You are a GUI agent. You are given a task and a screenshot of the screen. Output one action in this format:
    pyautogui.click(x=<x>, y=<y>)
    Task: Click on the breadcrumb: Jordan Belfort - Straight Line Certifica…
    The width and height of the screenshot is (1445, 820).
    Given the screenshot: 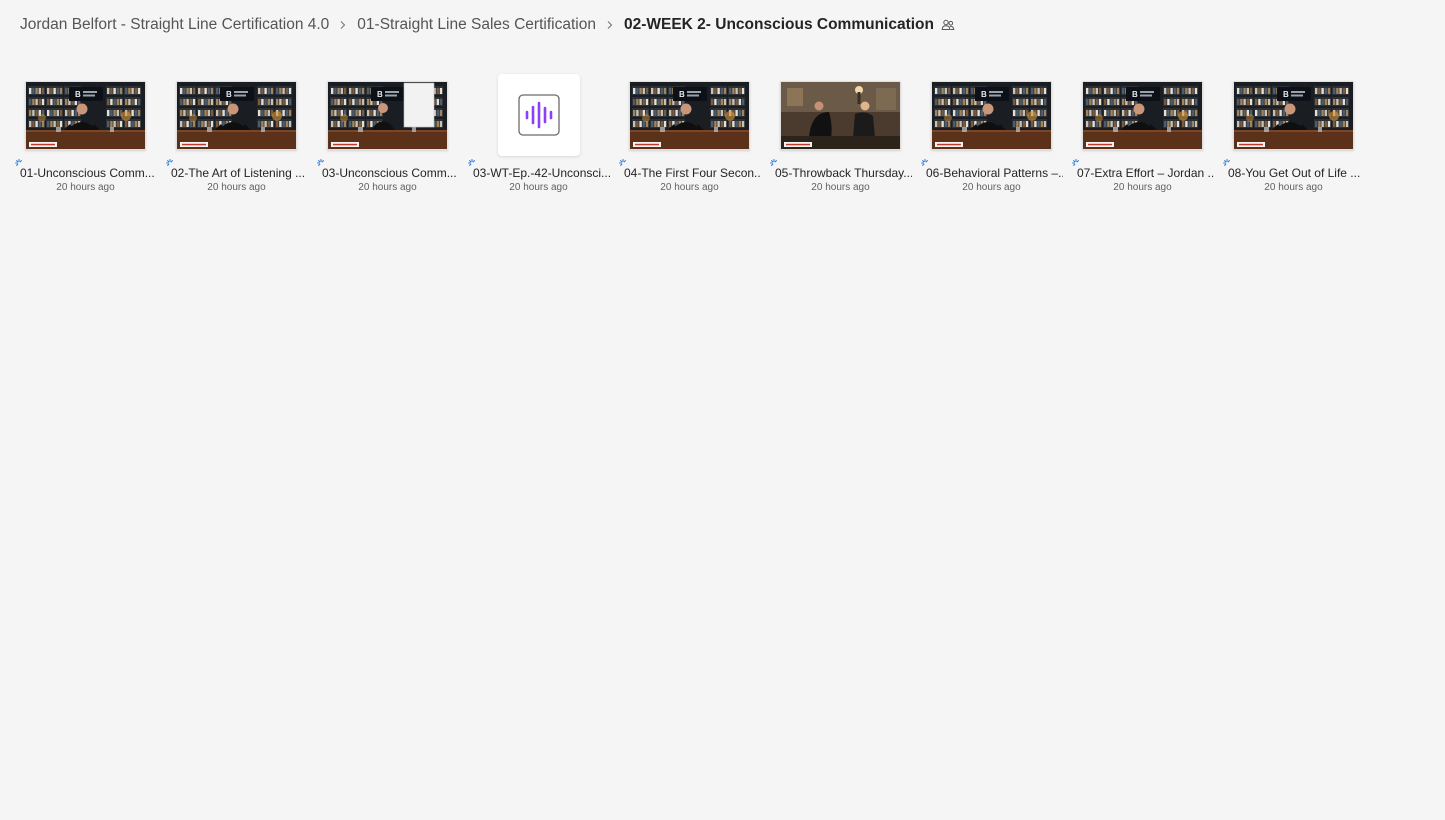 What is the action you would take?
    pyautogui.click(x=487, y=25)
    